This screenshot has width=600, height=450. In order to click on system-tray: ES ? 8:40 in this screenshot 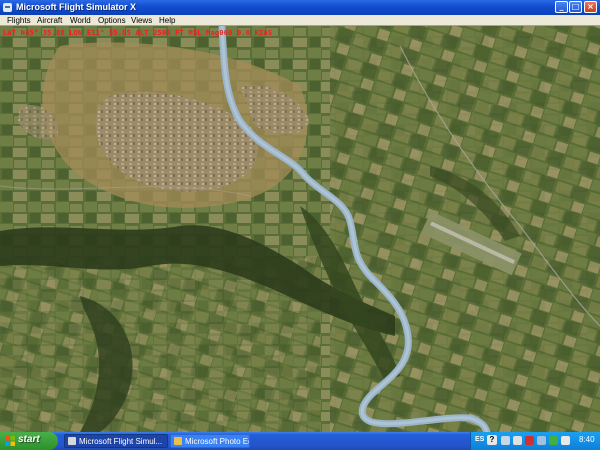, I will do `click(535, 441)`.